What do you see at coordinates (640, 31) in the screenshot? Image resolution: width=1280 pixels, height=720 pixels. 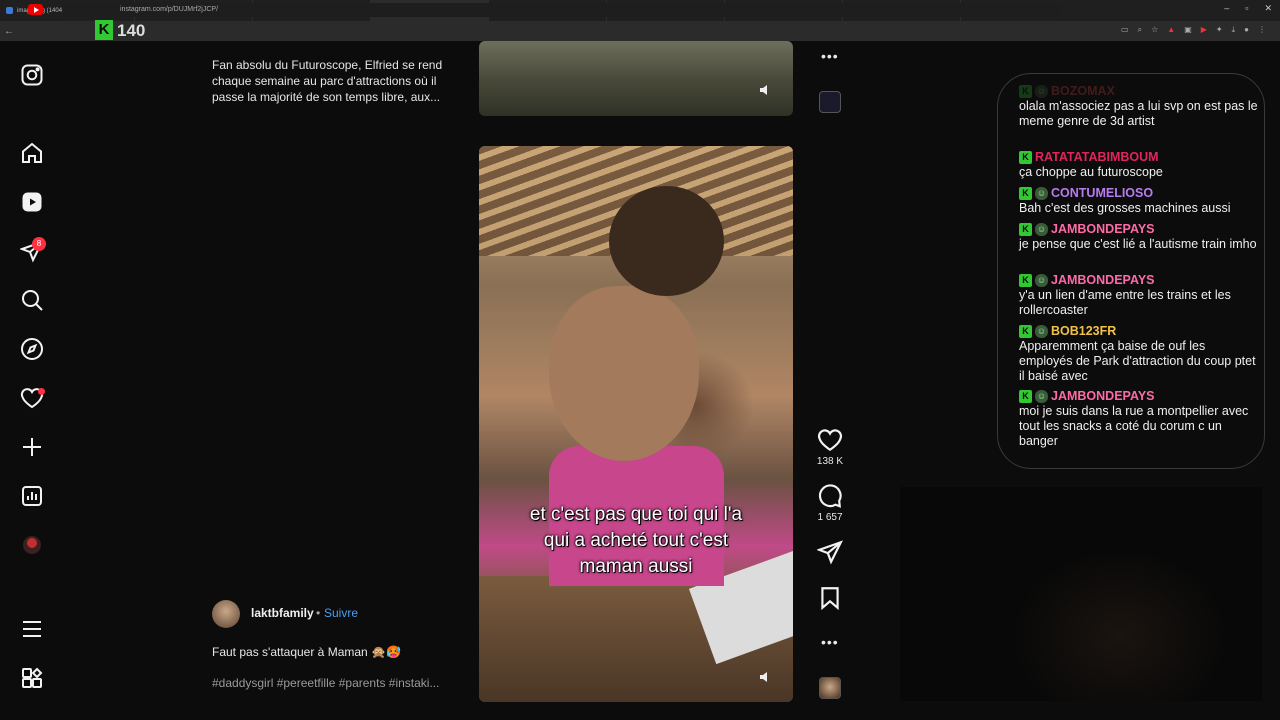 I see `address-bar: ←` at bounding box center [640, 31].